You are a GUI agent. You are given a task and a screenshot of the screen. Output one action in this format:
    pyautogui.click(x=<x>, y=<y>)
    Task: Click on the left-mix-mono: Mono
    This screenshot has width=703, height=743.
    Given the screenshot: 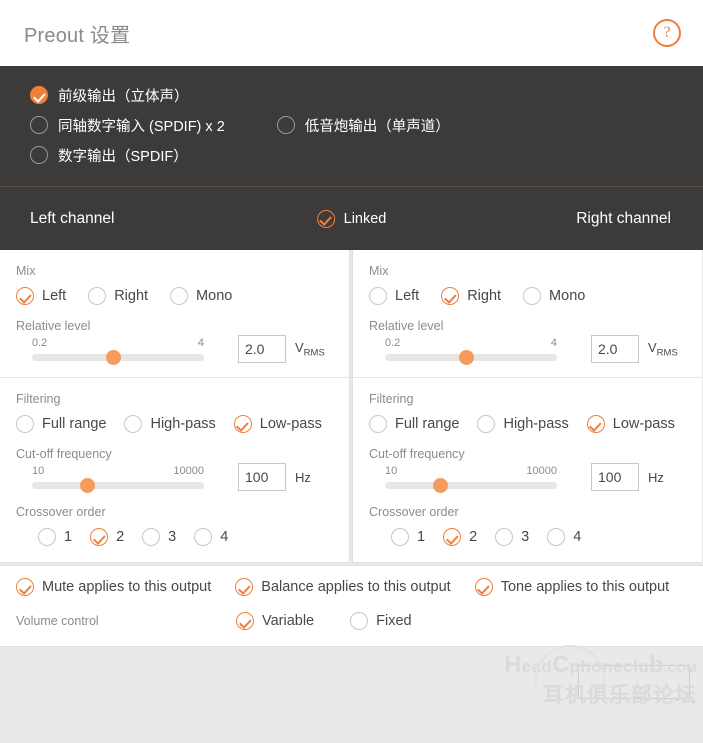 What is the action you would take?
    pyautogui.click(x=201, y=296)
    